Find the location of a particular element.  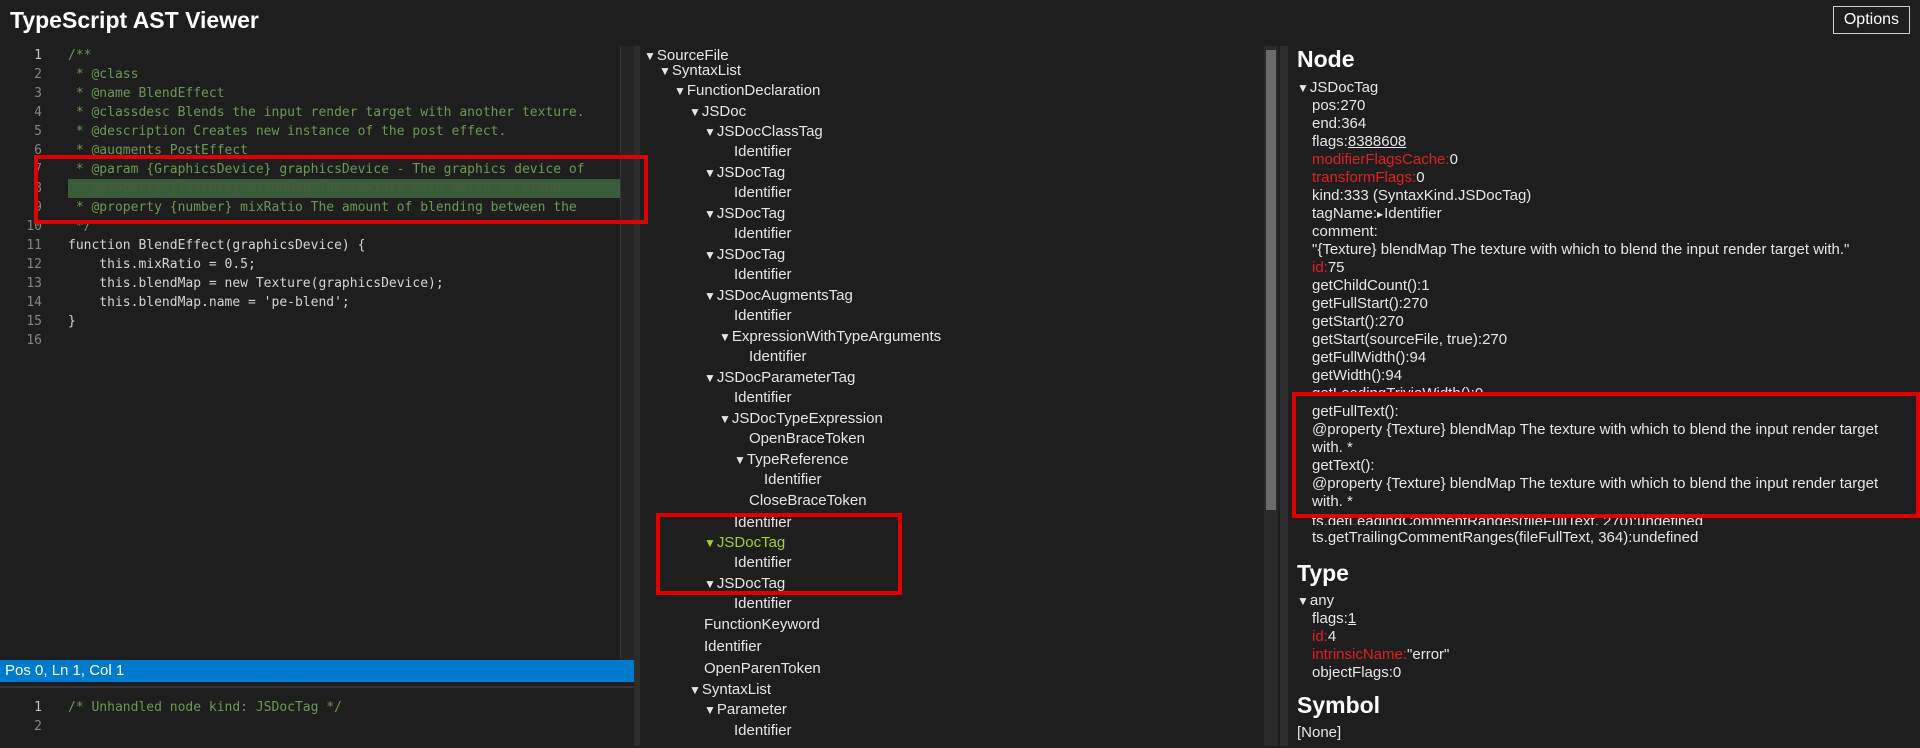

tree-node: ▼Parameter is located at coordinates (745, 710).